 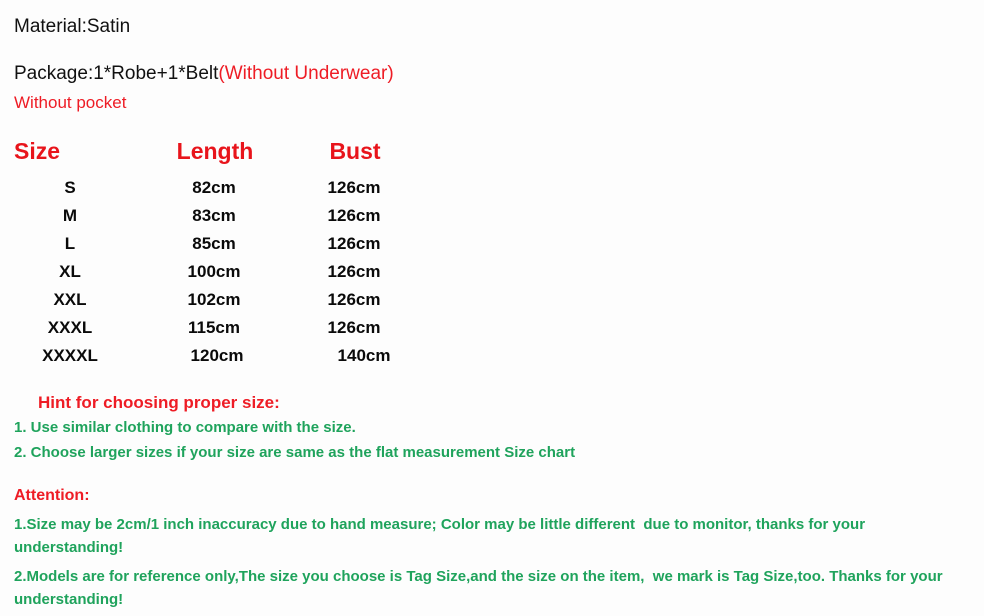 What do you see at coordinates (52, 495) in the screenshot?
I see `attention-title: Attention:` at bounding box center [52, 495].